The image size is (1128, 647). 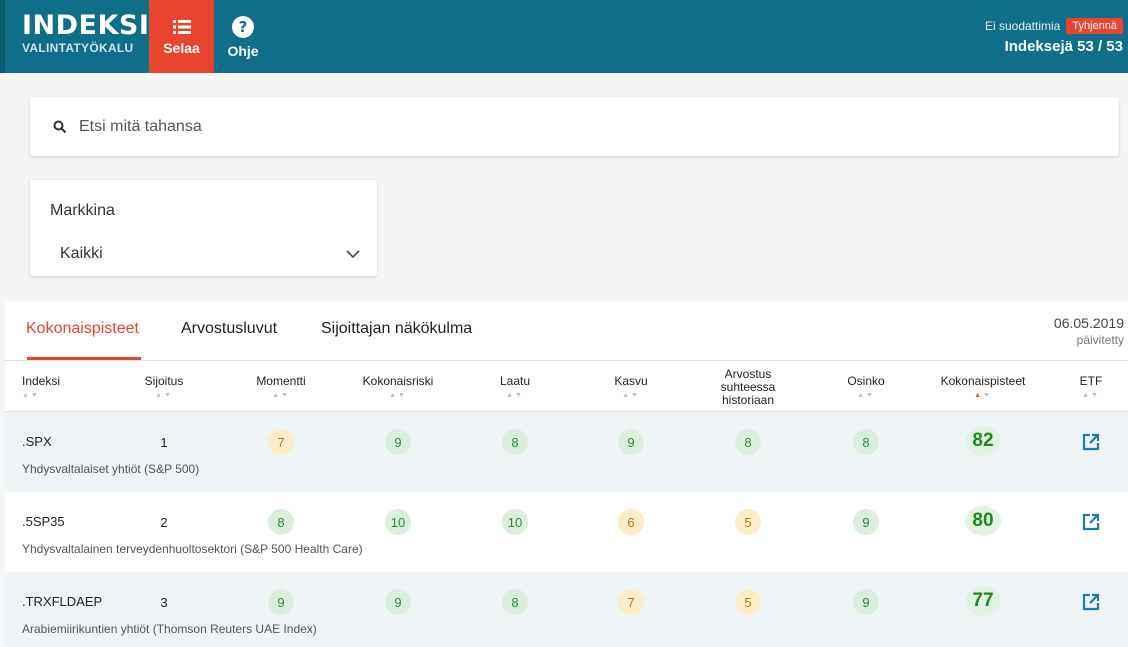 What do you see at coordinates (631, 522) in the screenshot?
I see `score-badge-kasvu: 6` at bounding box center [631, 522].